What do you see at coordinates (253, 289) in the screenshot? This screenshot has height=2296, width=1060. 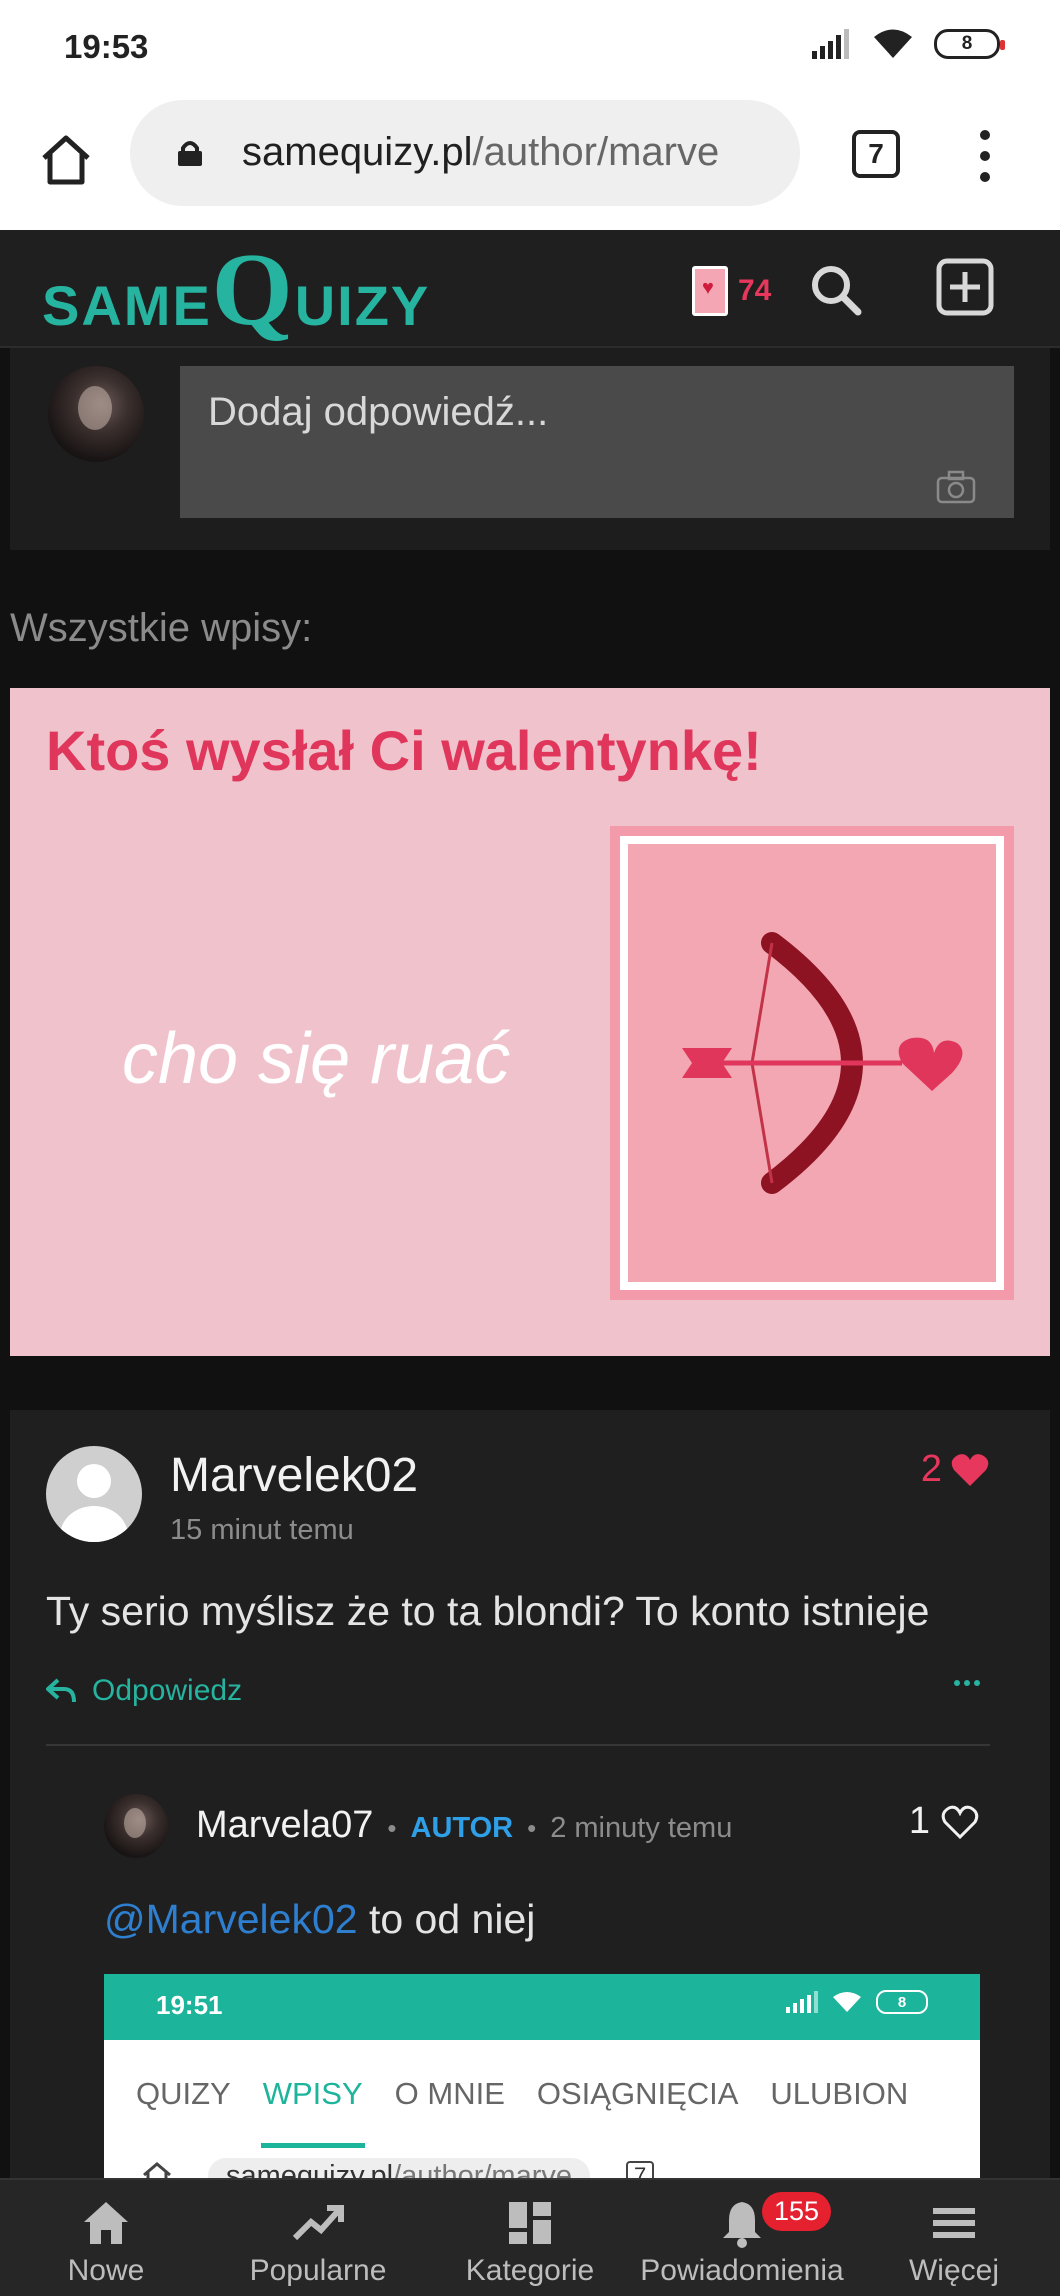 I see `logo-q: Q` at bounding box center [253, 289].